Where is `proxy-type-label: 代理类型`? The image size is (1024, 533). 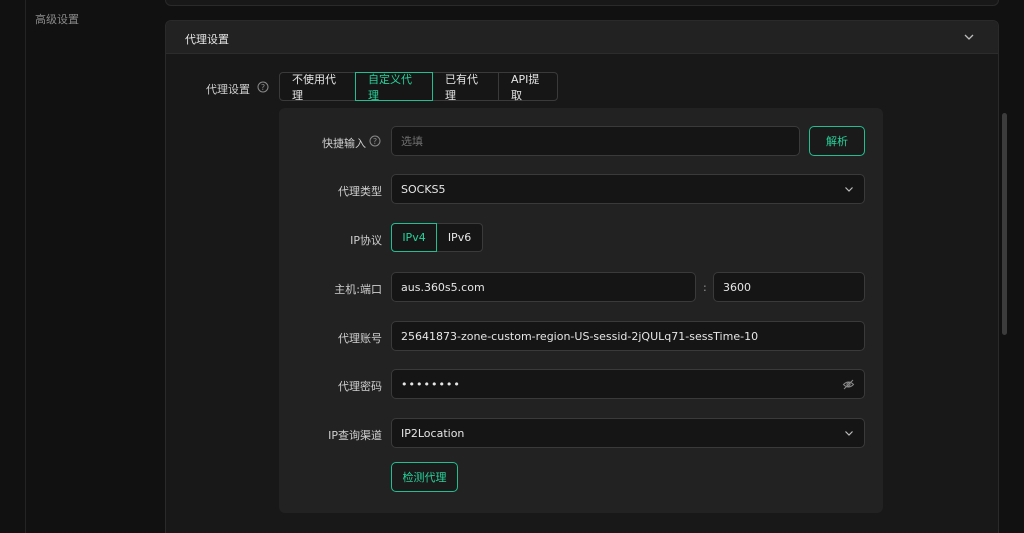
proxy-type-label: 代理类型 is located at coordinates (360, 191).